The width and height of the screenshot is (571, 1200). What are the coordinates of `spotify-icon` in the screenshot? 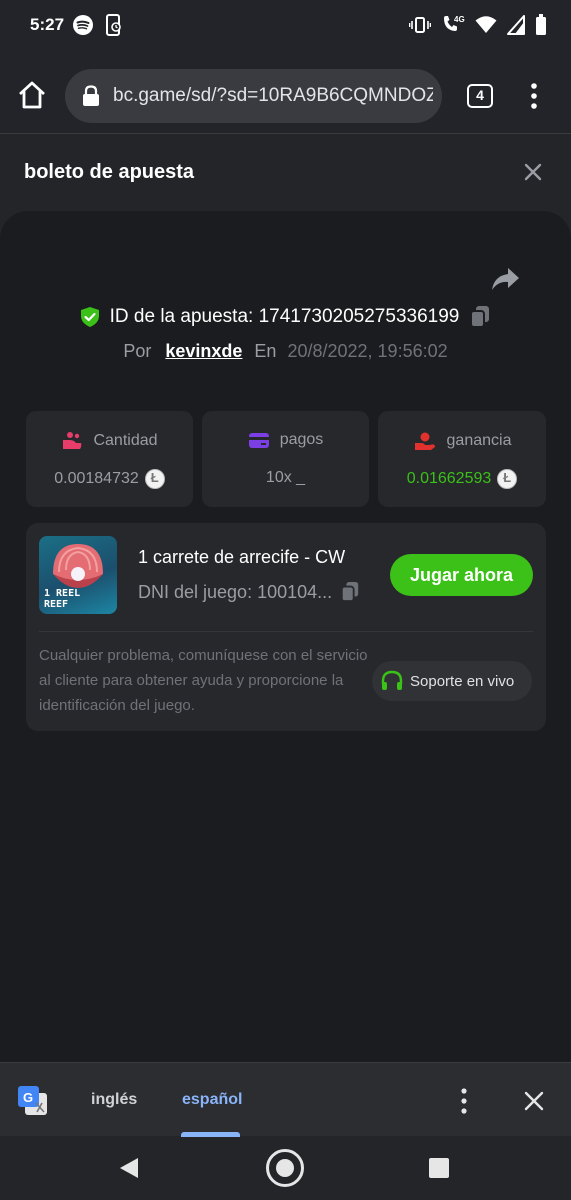 It's located at (83, 25).